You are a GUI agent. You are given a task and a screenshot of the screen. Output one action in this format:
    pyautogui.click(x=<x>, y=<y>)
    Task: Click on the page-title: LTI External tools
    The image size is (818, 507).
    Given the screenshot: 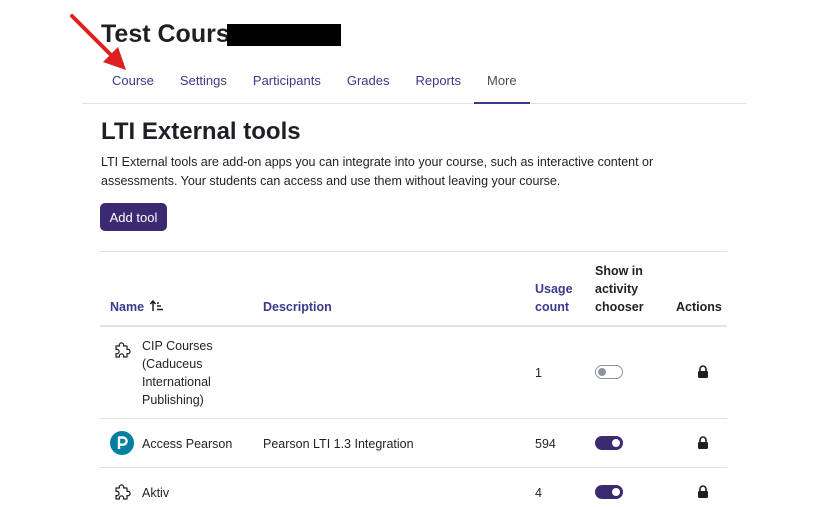 What is the action you would take?
    pyautogui.click(x=201, y=131)
    